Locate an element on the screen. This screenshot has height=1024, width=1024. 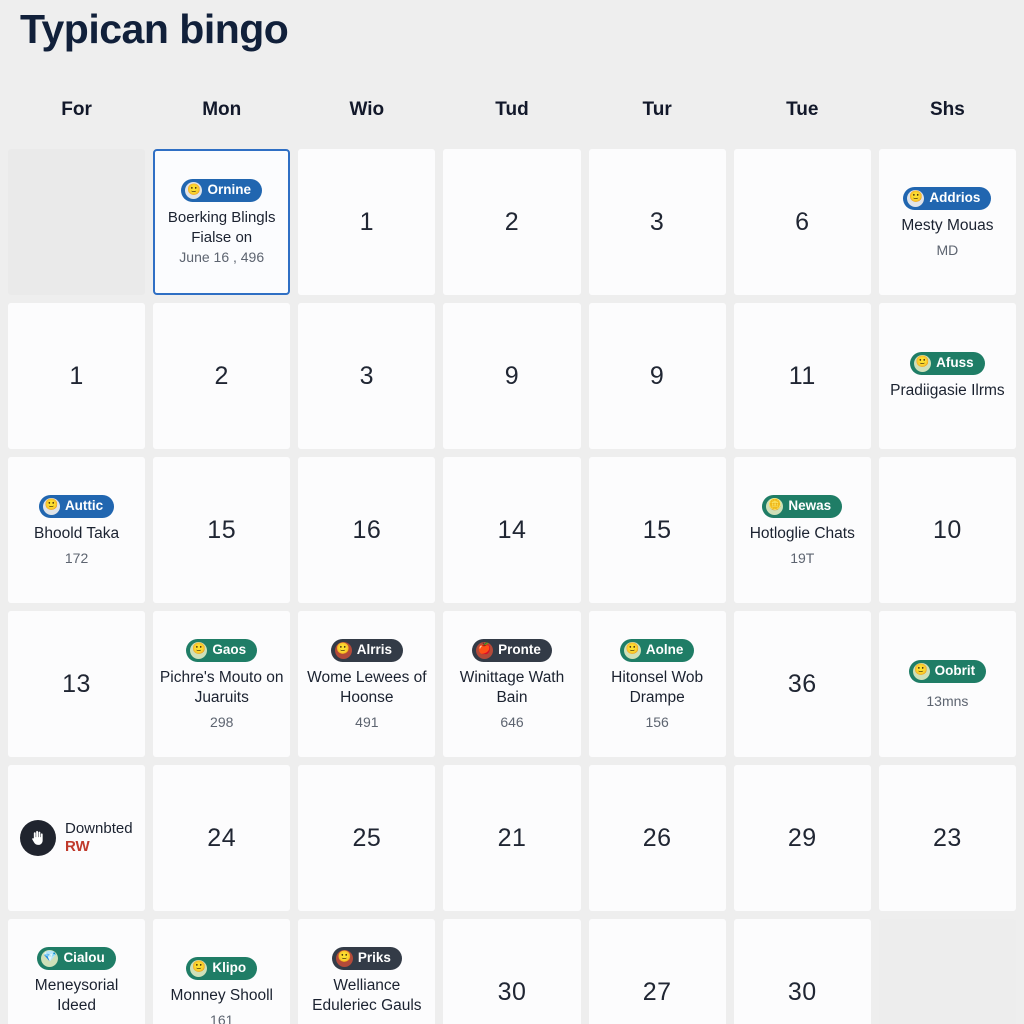
calendar-cell-action: Downbted RW is located at coordinates (77, 838).